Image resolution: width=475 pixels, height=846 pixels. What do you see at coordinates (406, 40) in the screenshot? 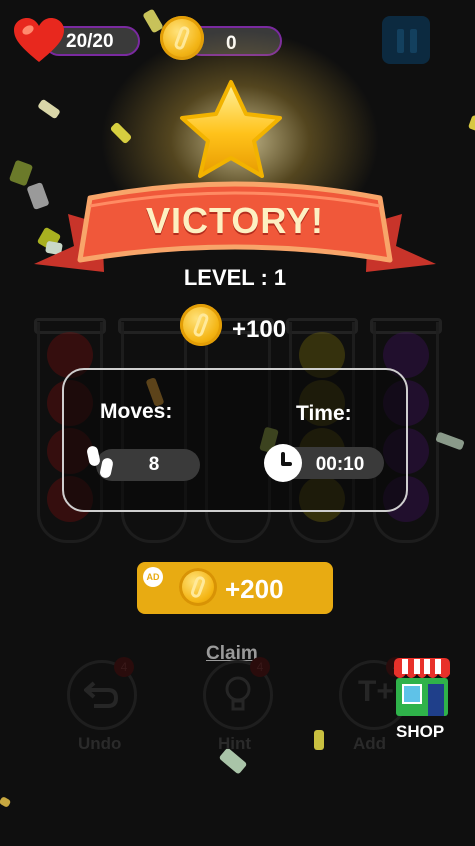
I see `pause-button` at bounding box center [406, 40].